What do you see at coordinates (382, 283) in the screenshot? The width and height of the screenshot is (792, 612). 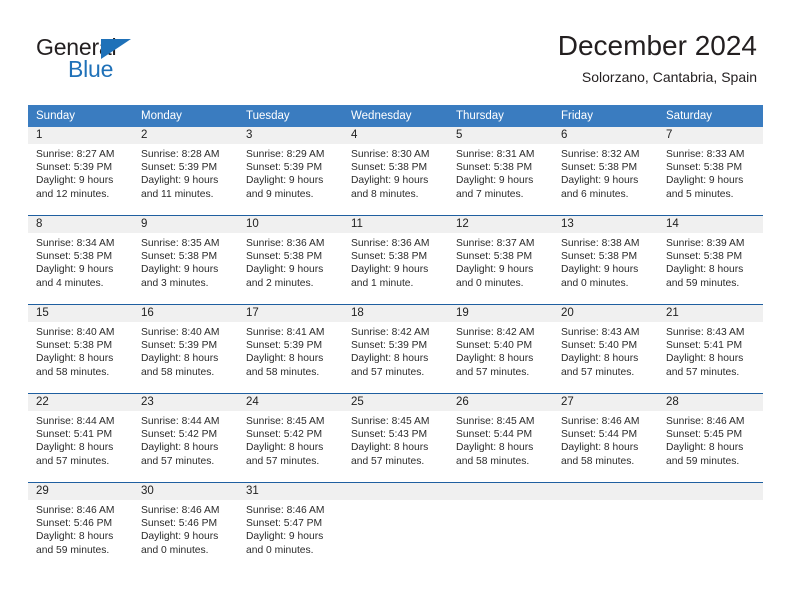 I see `daylight-duration-line2: and 1 minute.` at bounding box center [382, 283].